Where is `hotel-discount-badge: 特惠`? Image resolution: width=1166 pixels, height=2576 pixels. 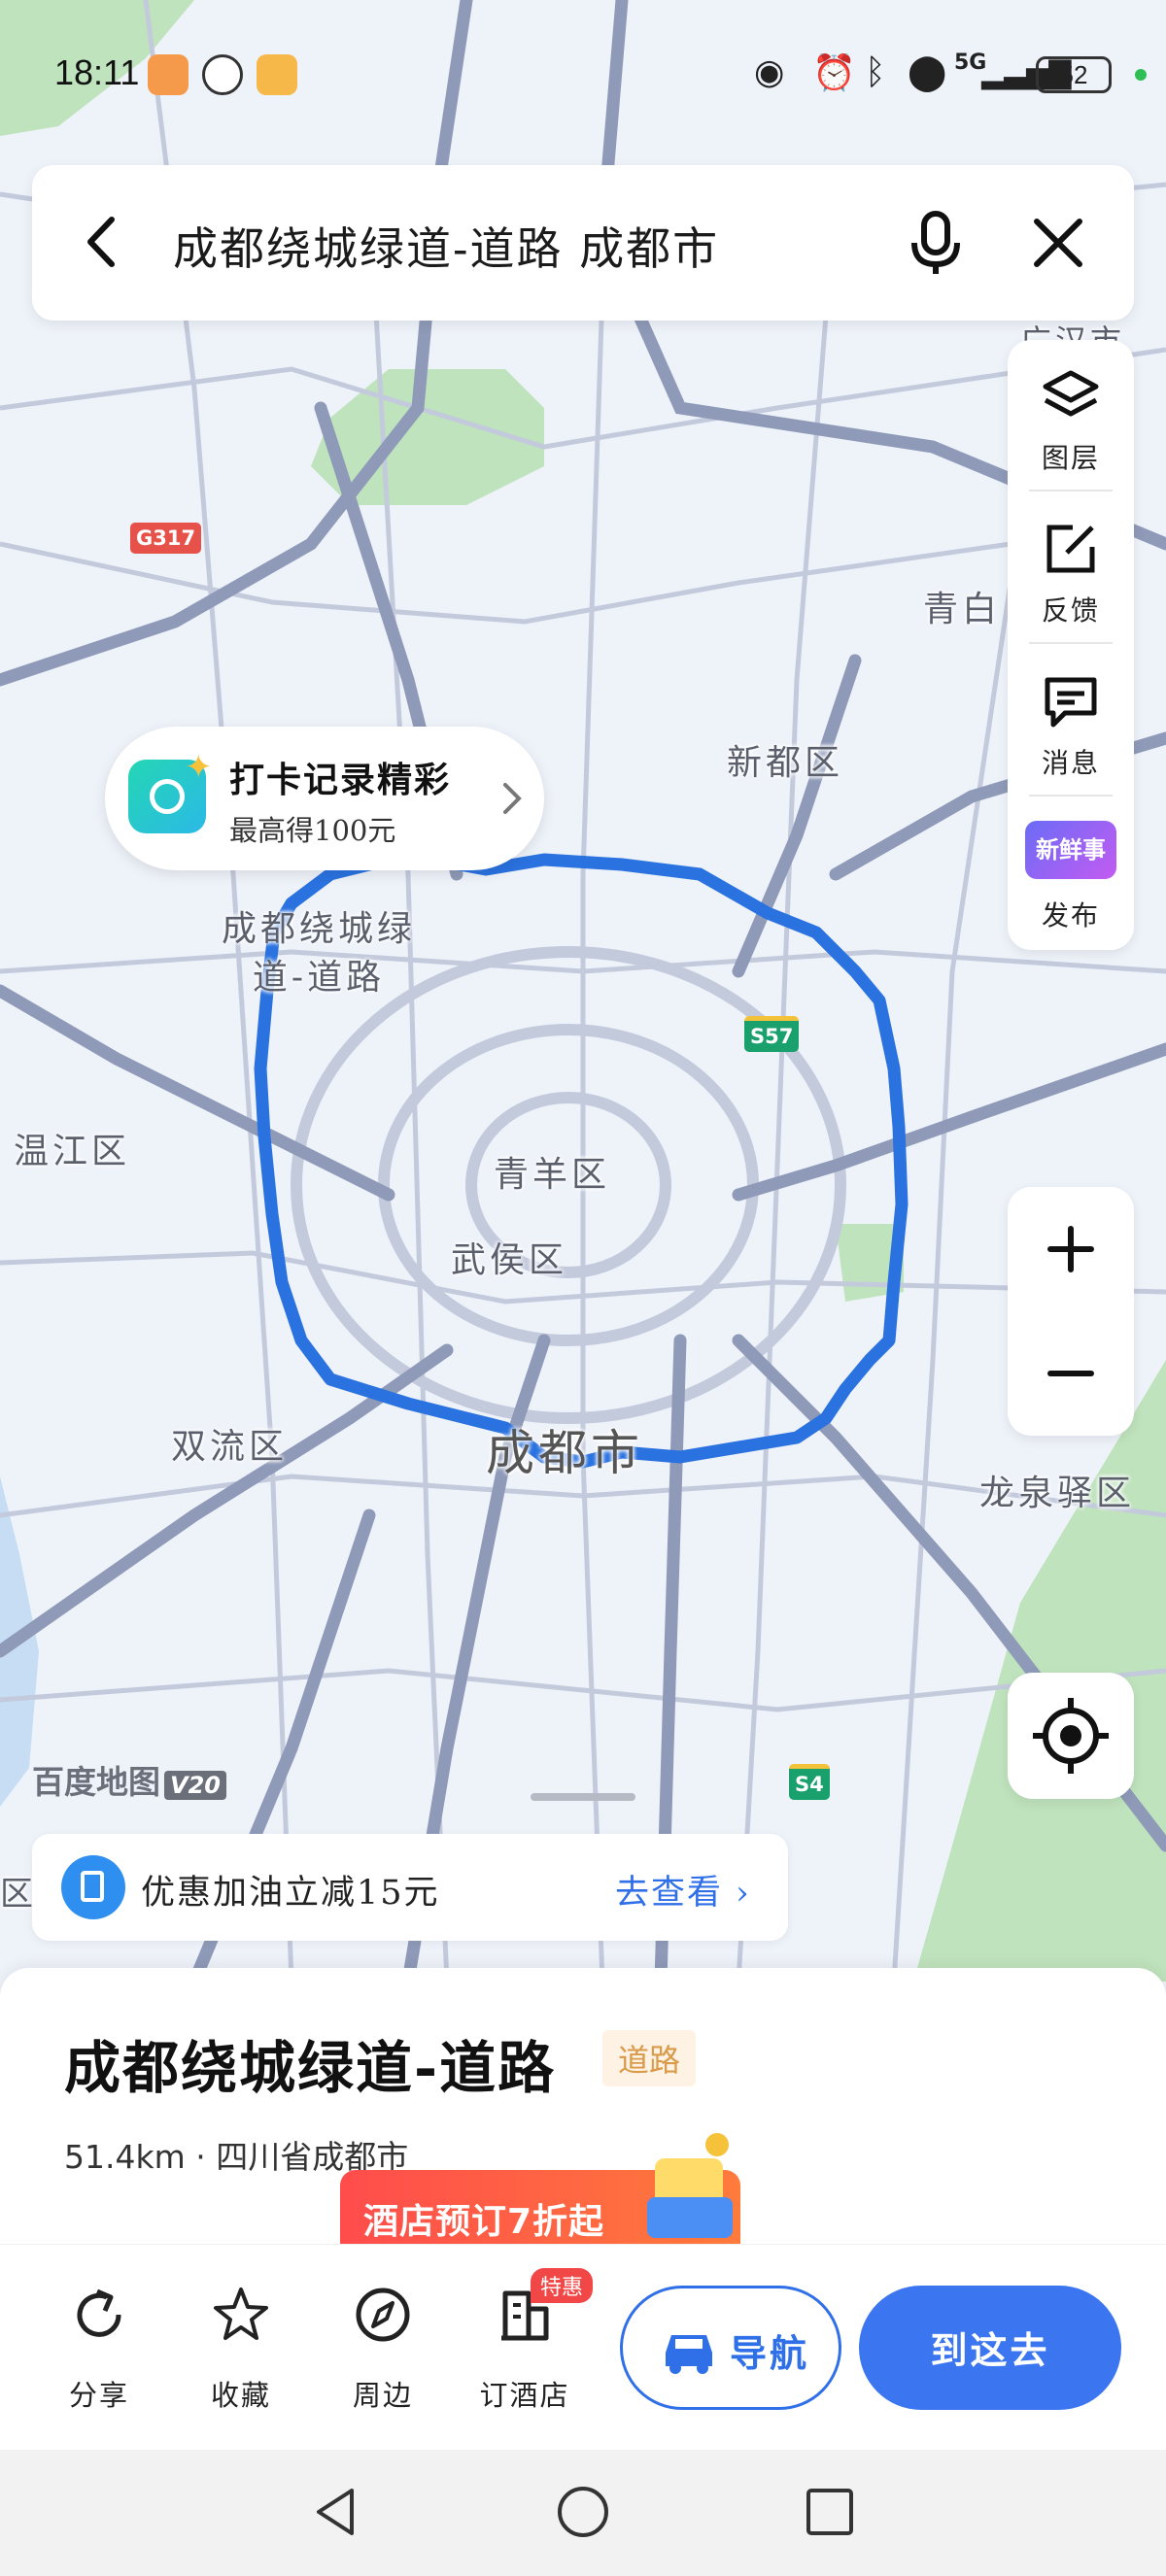 hotel-discount-badge: 特惠 is located at coordinates (562, 2285).